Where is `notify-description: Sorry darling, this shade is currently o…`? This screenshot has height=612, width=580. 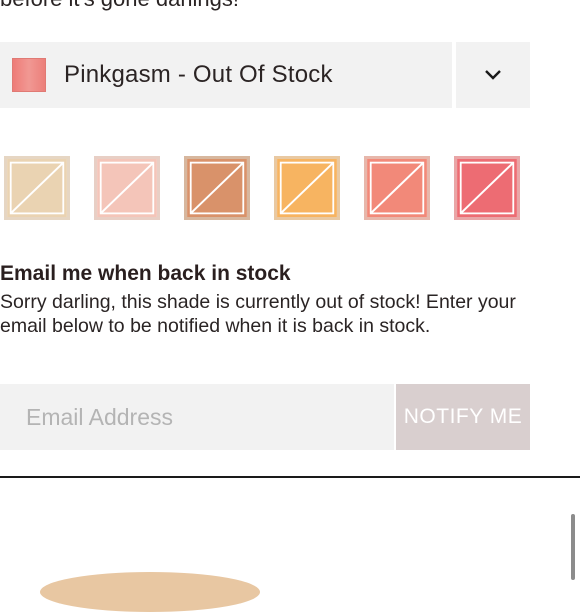
notify-description: Sorry darling, this shade is currently o… is located at coordinates (258, 314).